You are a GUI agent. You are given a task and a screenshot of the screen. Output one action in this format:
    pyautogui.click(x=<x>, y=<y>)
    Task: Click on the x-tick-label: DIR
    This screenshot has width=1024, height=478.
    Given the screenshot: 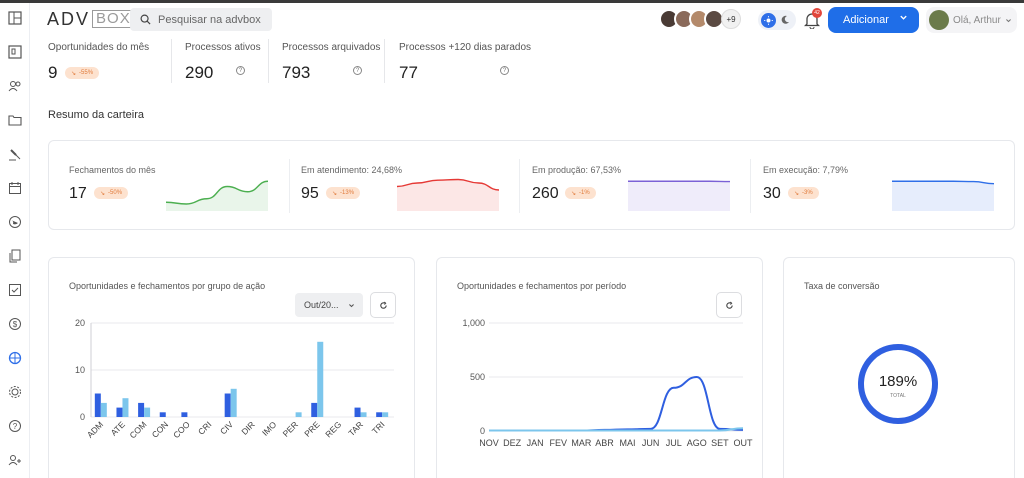 What is the action you would take?
    pyautogui.click(x=247, y=427)
    